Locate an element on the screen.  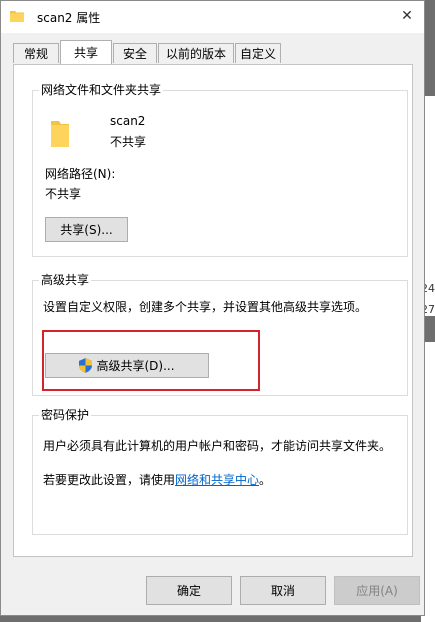
window-title: scan2 属性 is located at coordinates (69, 18).